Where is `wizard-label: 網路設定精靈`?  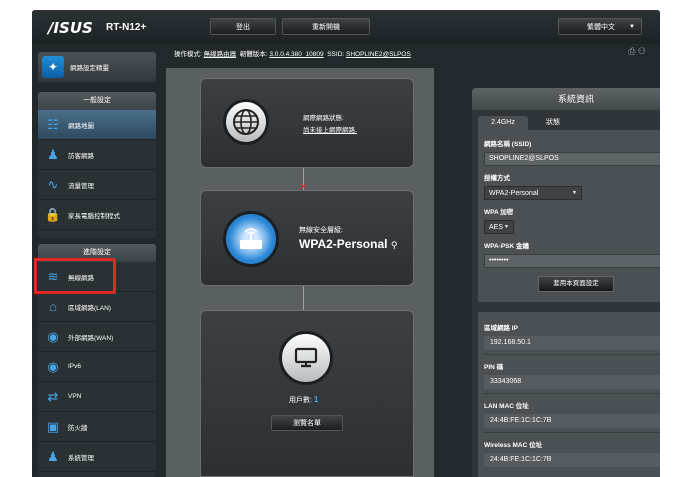
wizard-label: 網路設定精靈 is located at coordinates (89, 68).